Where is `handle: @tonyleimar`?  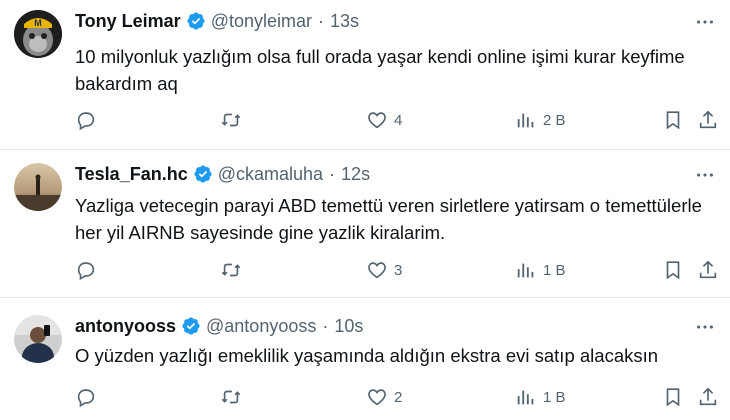 handle: @tonyleimar is located at coordinates (261, 21).